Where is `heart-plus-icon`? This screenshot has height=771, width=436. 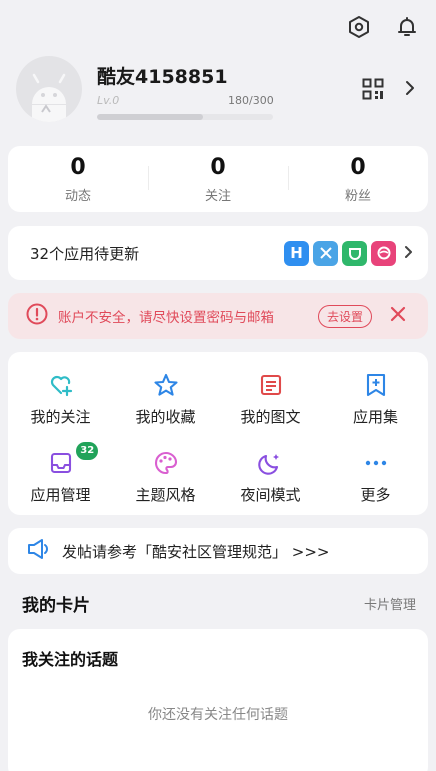
heart-plus-icon is located at coordinates (61, 385).